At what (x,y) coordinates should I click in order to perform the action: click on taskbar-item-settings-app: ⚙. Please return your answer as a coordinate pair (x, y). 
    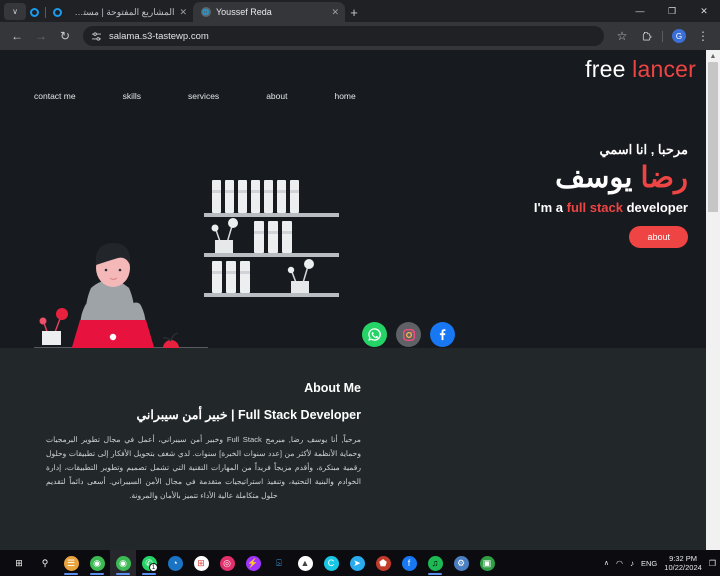
    Looking at the image, I should click on (461, 563).